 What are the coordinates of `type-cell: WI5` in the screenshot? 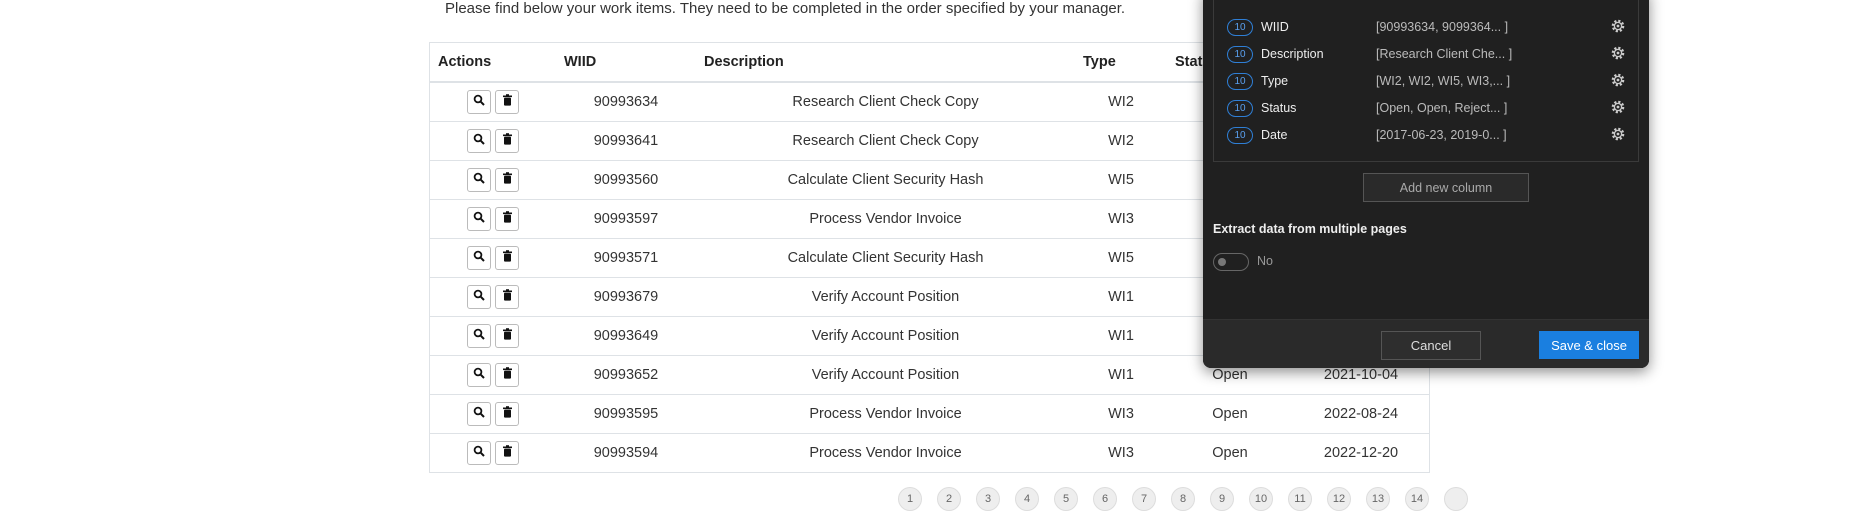 It's located at (1121, 258).